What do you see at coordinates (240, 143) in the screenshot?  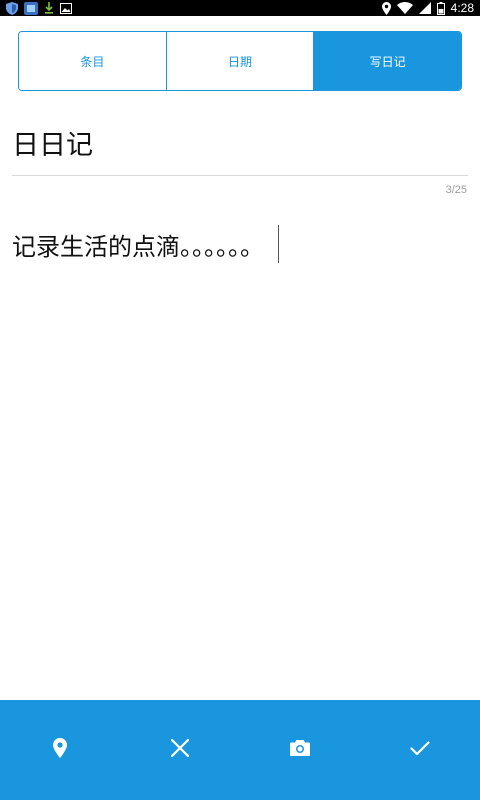 I see `diary-title-input: 日日记` at bounding box center [240, 143].